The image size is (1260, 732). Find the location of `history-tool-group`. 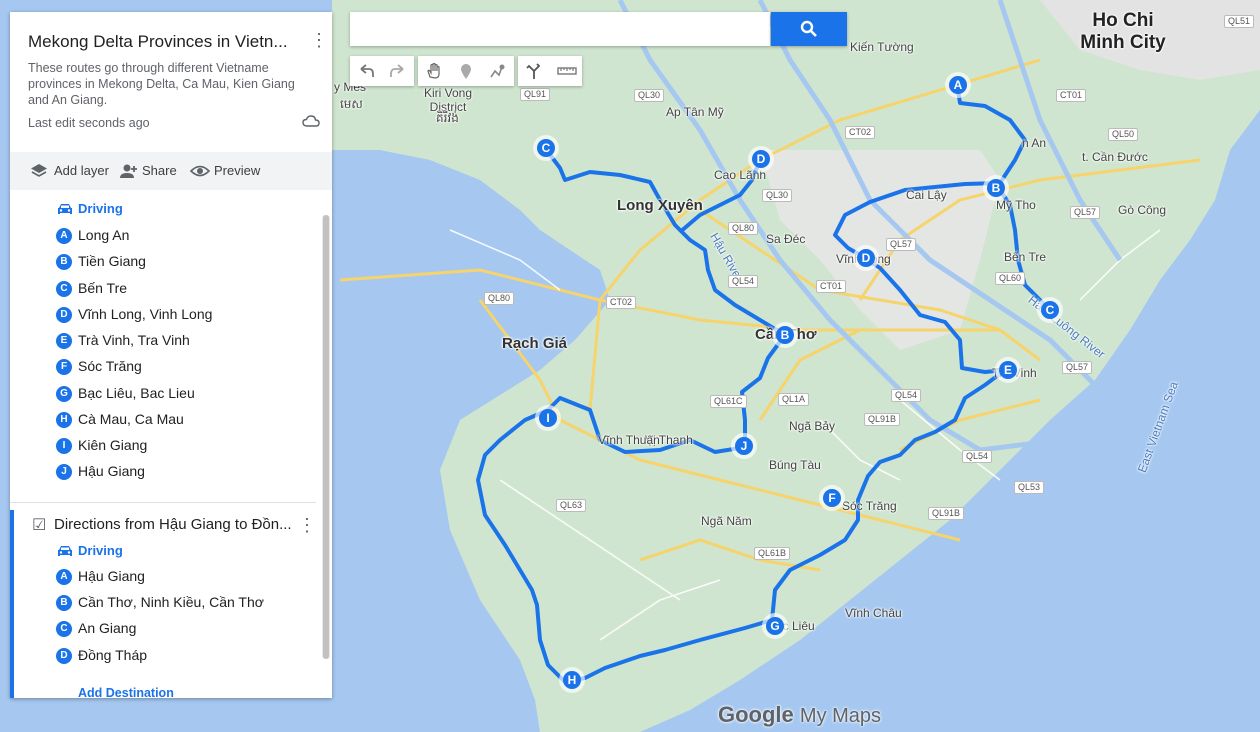

history-tool-group is located at coordinates (382, 71).